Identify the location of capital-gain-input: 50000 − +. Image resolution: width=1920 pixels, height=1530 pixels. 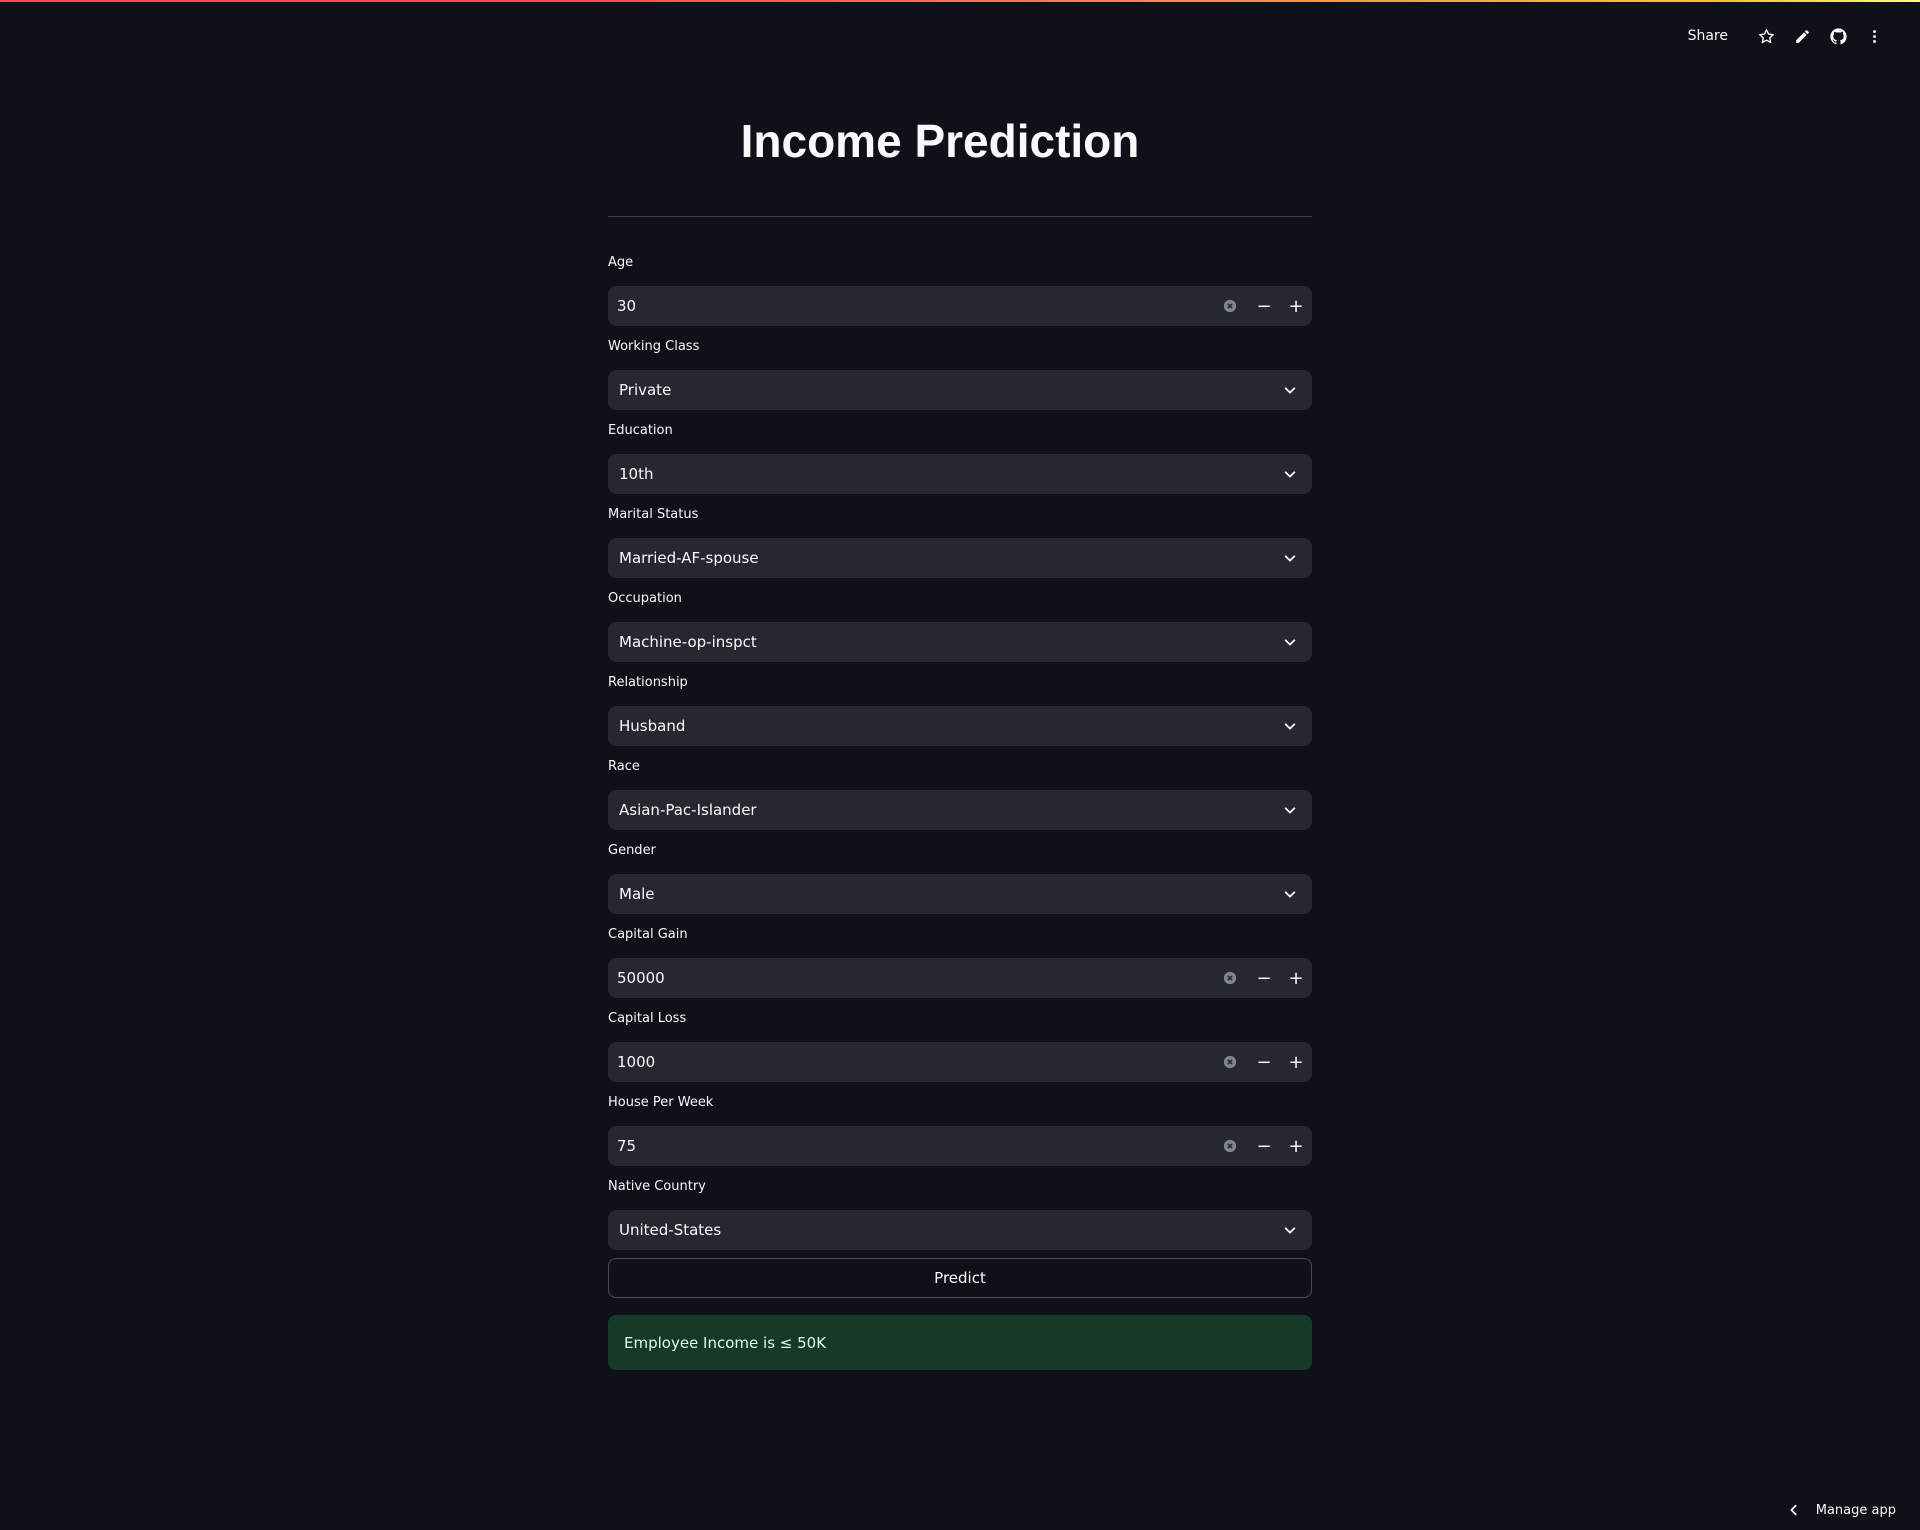
(960, 978).